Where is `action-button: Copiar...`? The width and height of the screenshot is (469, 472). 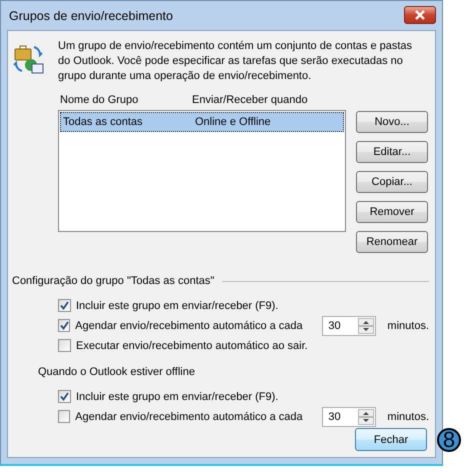
action-button: Copiar... is located at coordinates (392, 182).